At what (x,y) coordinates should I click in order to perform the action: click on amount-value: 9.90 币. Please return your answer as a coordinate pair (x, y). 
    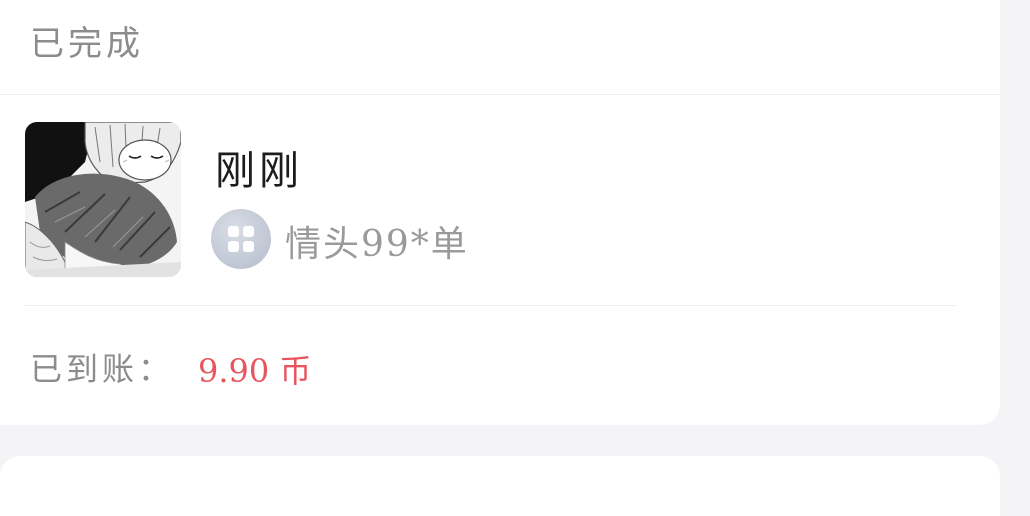
    Looking at the image, I should click on (255, 371).